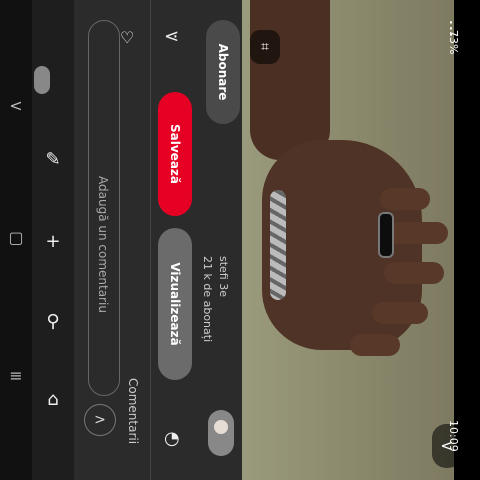  Describe the element at coordinates (223, 276) in the screenshot. I see `author-name: stefi 3e` at that location.